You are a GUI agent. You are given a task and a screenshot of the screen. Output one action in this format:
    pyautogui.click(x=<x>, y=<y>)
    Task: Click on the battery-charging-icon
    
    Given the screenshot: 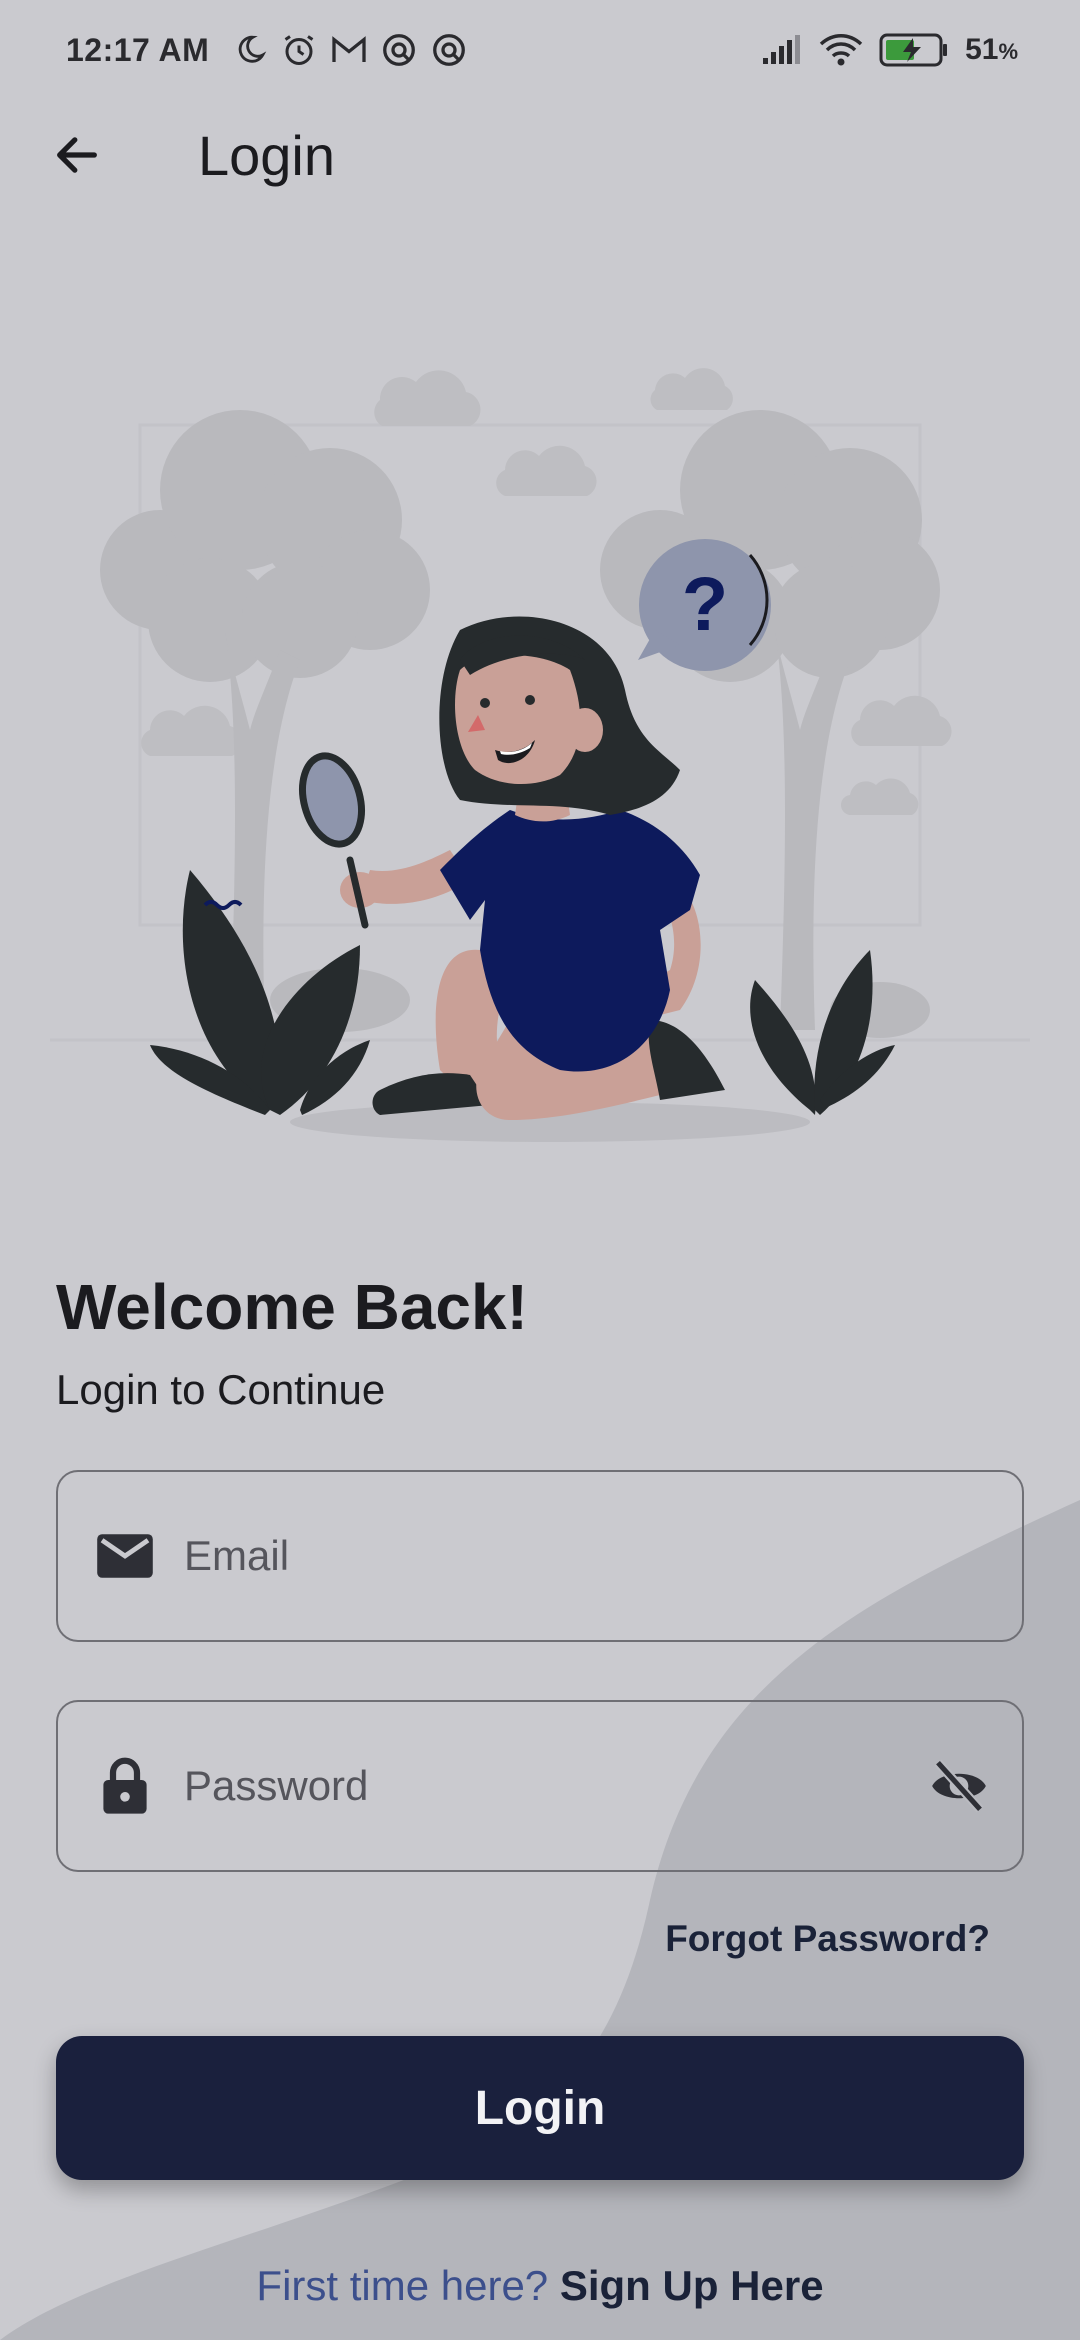 What is the action you would take?
    pyautogui.click(x=914, y=50)
    